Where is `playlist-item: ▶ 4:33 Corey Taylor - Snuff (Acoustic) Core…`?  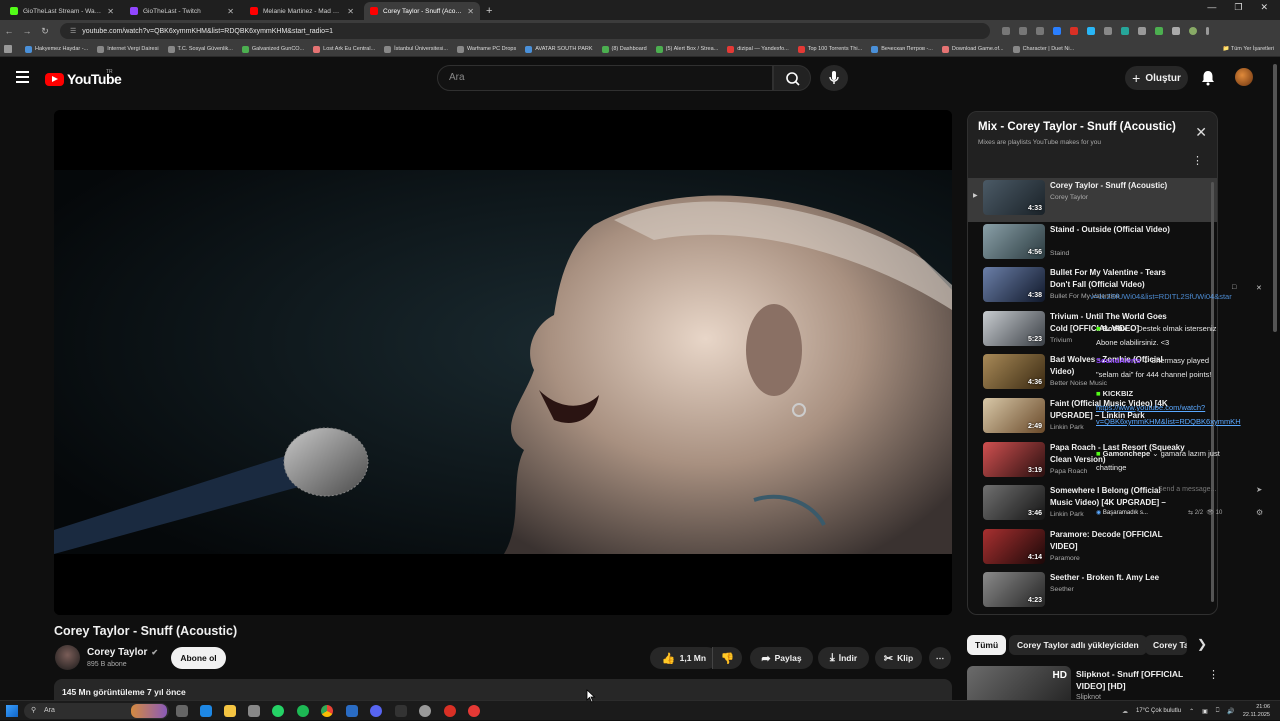
playlist-item: ▶ 4:33 Corey Taylor - Snuff (Acoustic) Core… is located at coordinates (1092, 200).